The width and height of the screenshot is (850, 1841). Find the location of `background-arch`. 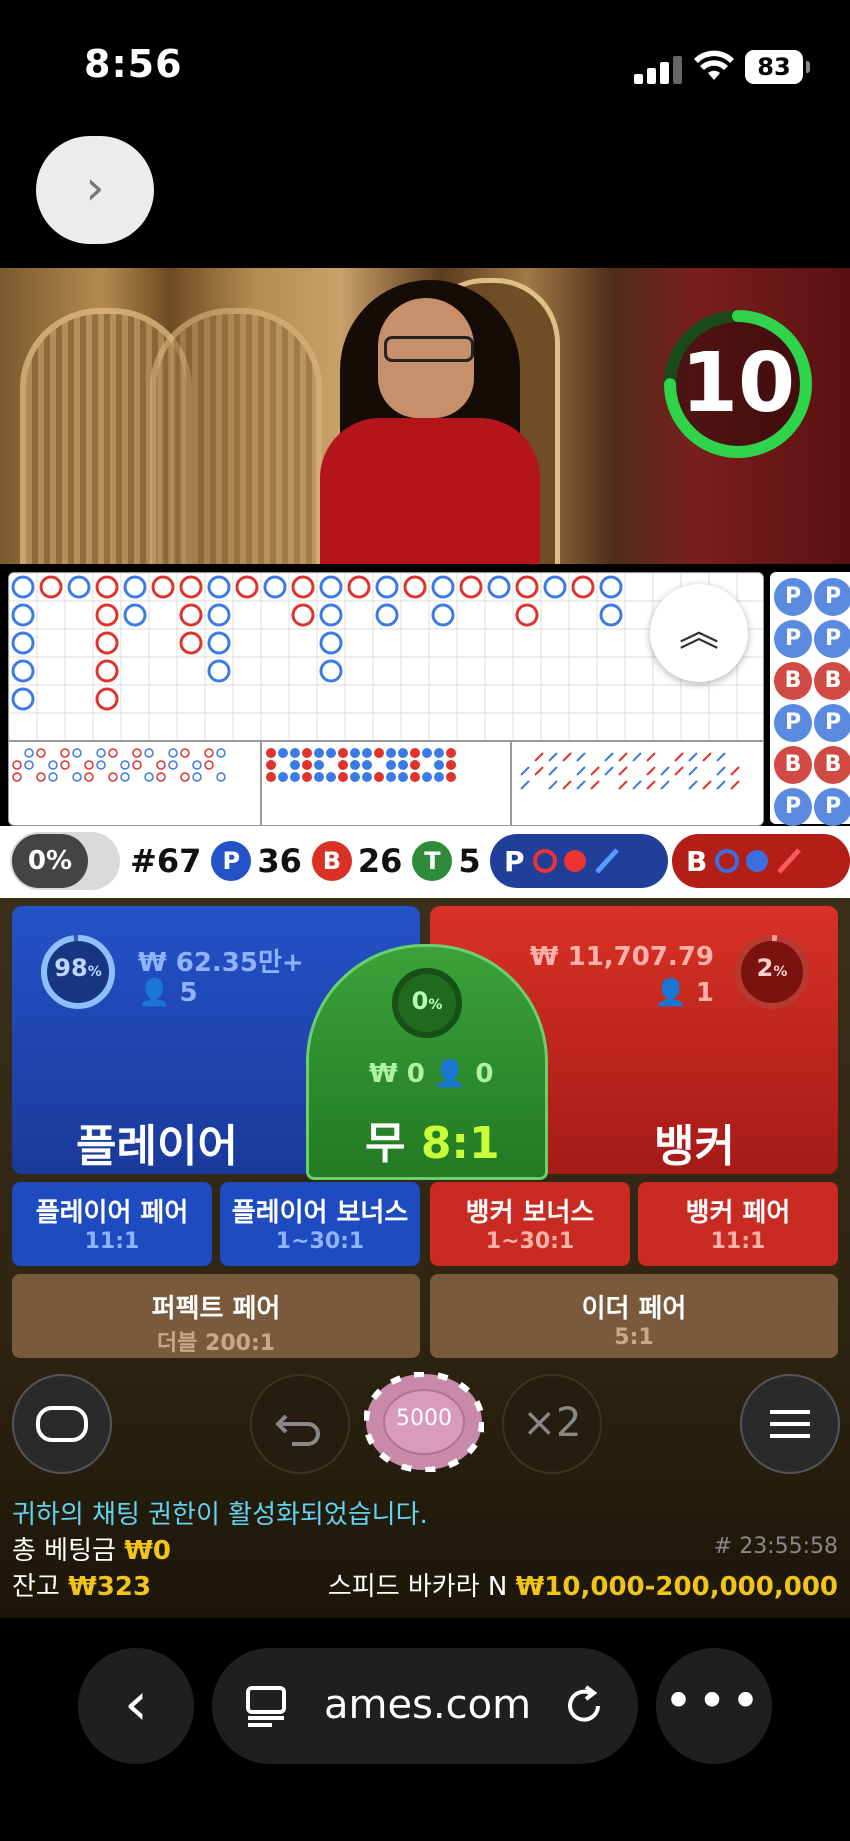

background-arch is located at coordinates (236, 436).